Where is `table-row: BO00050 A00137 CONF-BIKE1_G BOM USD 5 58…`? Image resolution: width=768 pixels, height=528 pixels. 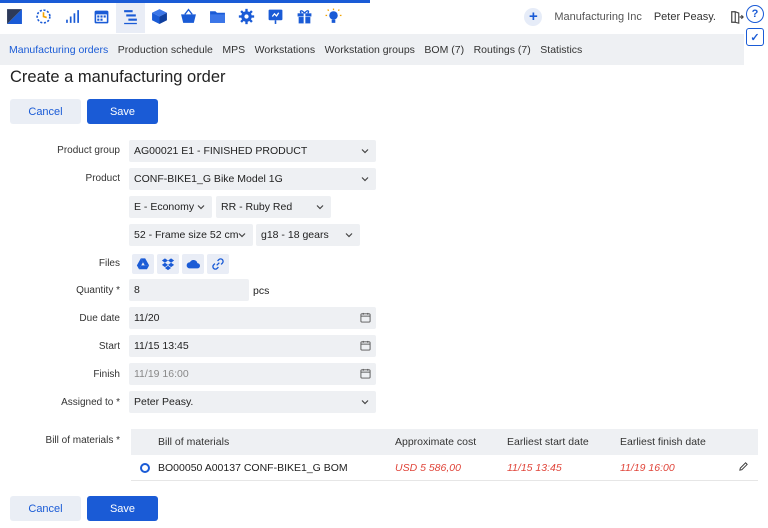 table-row: BO00050 A00137 CONF-BIKE1_G BOM USD 5 58… is located at coordinates (444, 468).